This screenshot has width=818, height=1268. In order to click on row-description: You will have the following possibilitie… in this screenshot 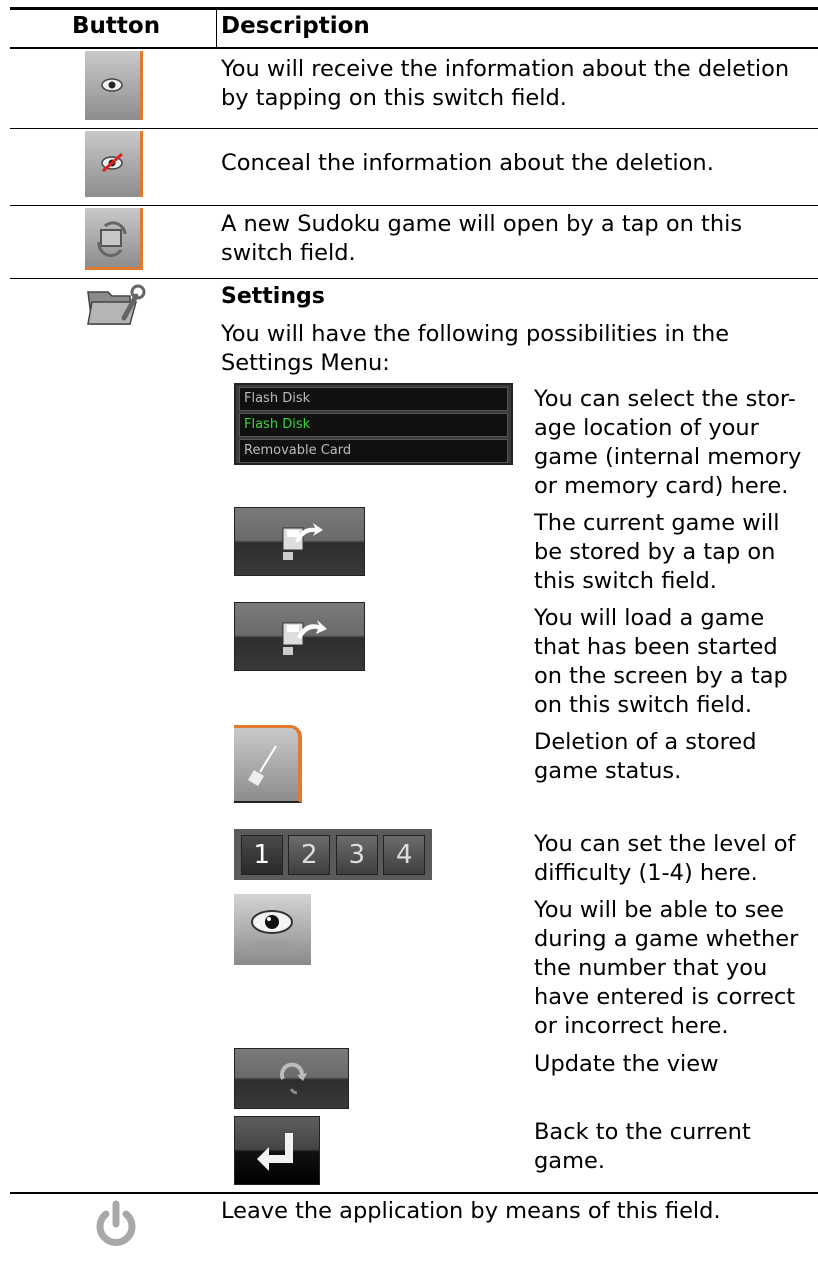, I will do `click(475, 348)`.